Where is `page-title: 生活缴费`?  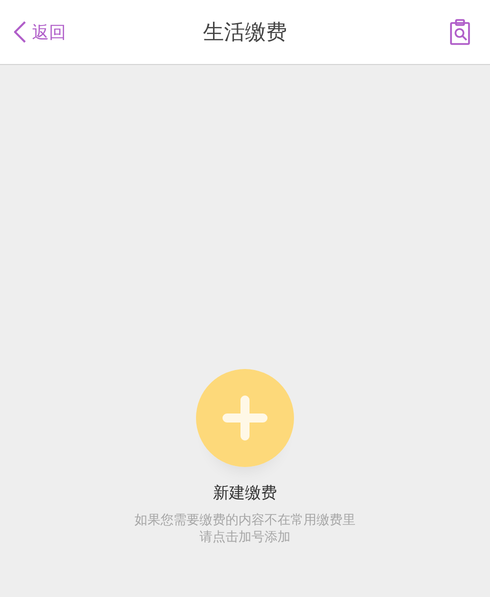 page-title: 生活缴费 is located at coordinates (245, 32).